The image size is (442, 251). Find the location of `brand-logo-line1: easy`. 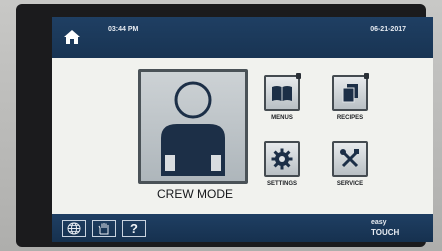

brand-logo-line1: easy is located at coordinates (379, 222).